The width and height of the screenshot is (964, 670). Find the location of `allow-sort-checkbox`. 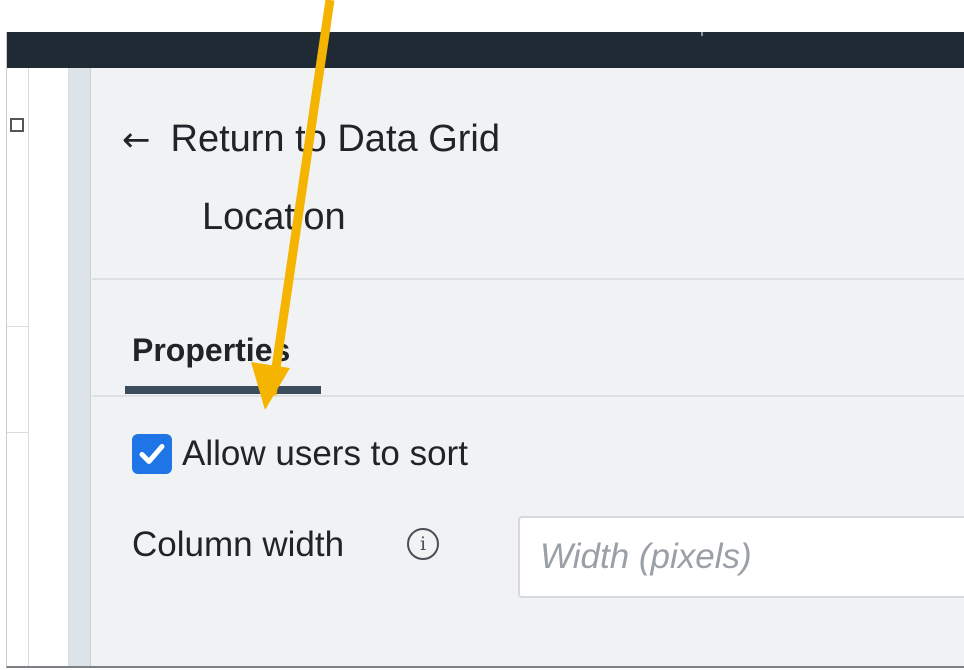

allow-sort-checkbox is located at coordinates (152, 454).